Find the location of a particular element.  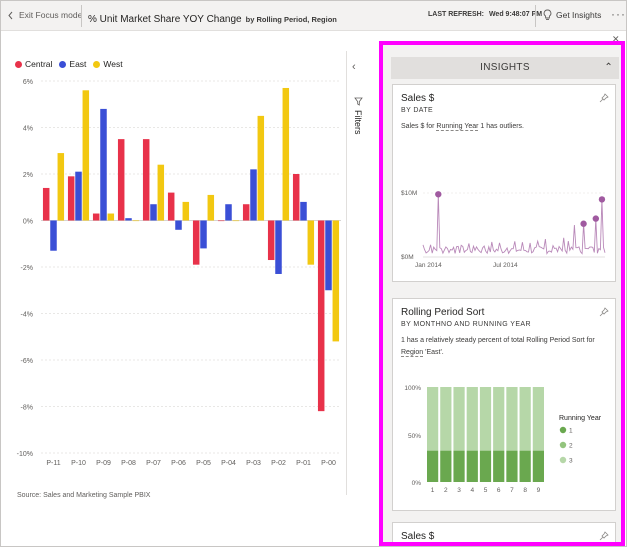

y-tick-label: -4% is located at coordinates (27, 315).